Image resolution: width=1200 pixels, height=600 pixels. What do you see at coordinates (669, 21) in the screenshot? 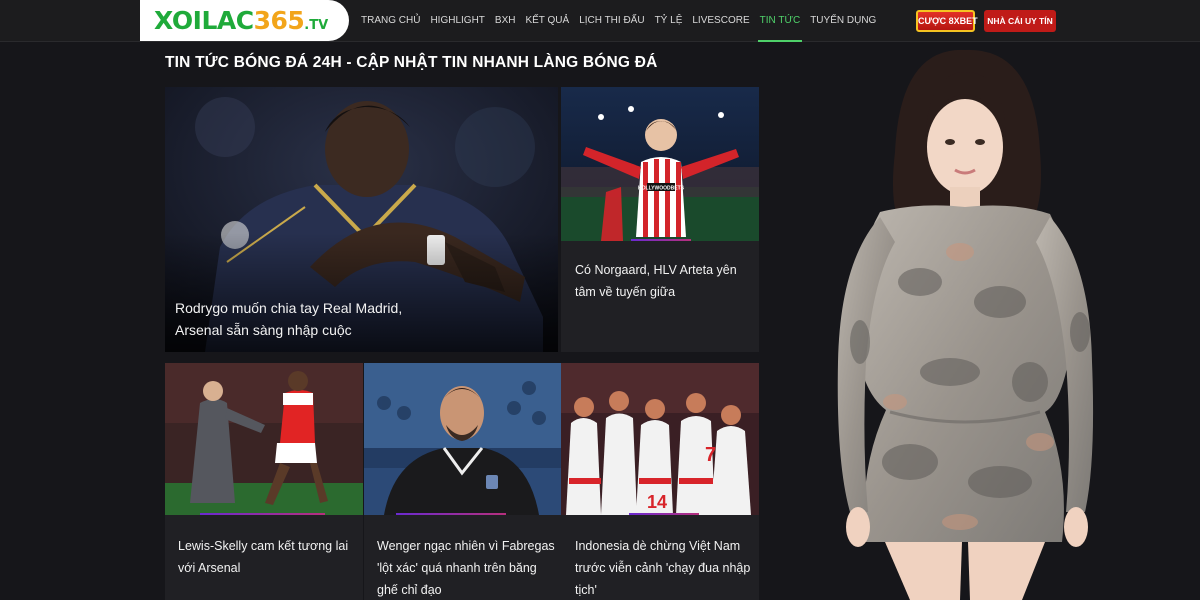
I see `nav-item-6: TỶ LỆ` at bounding box center [669, 21].